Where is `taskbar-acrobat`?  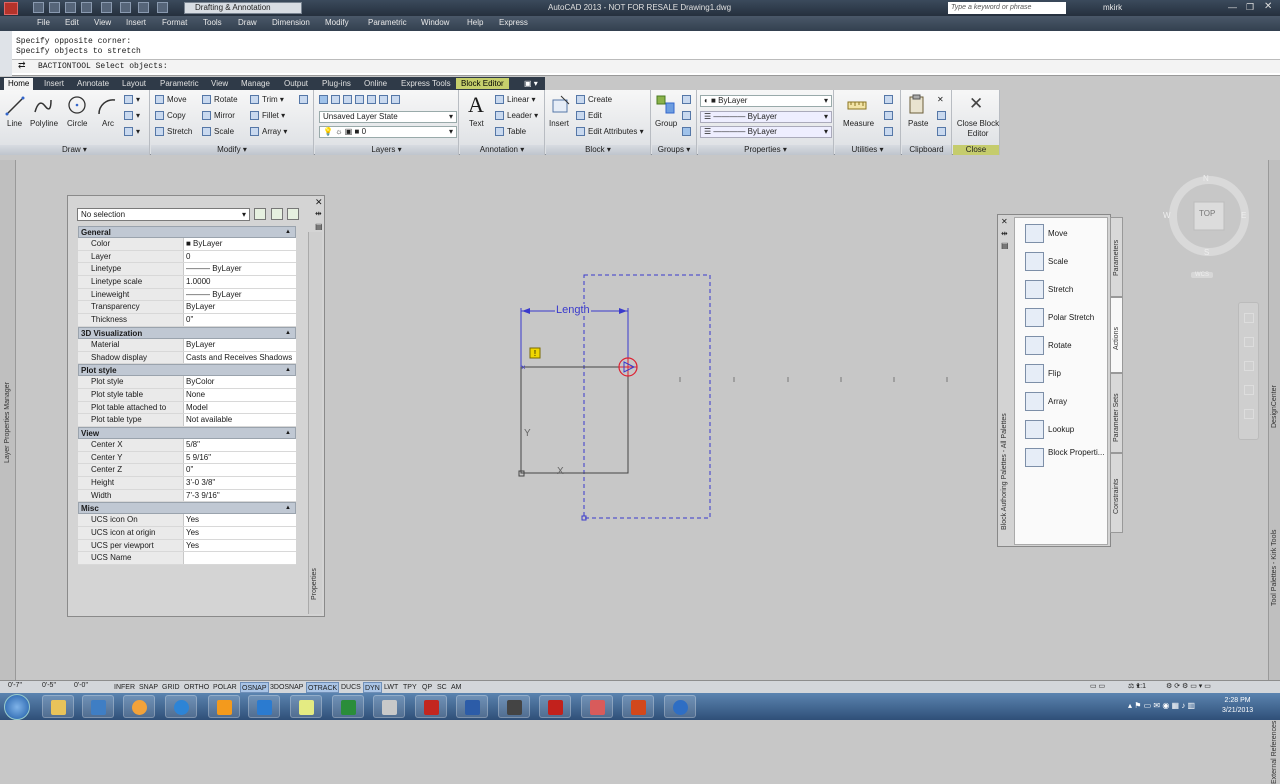 taskbar-acrobat is located at coordinates (431, 706).